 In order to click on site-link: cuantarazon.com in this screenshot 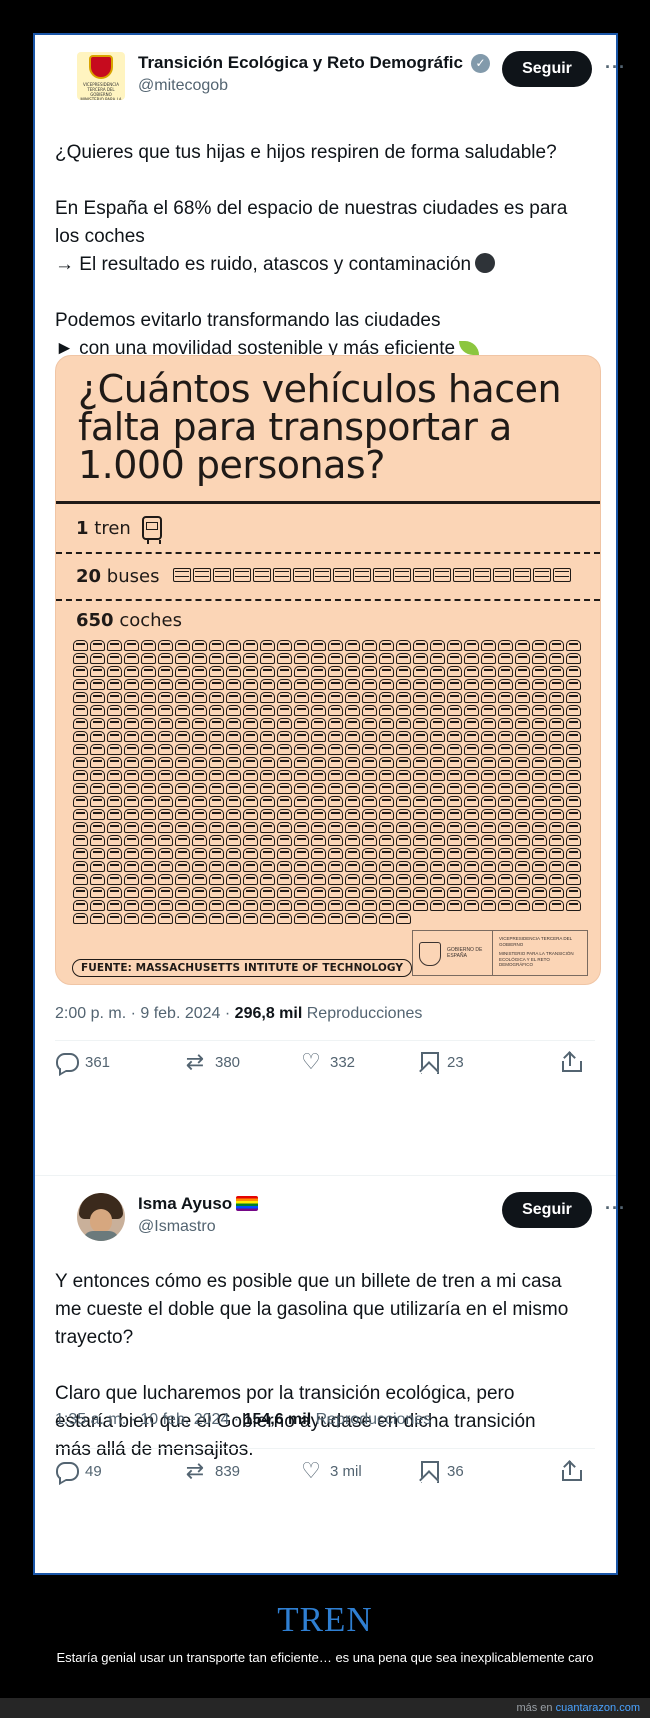, I will do `click(598, 1708)`.